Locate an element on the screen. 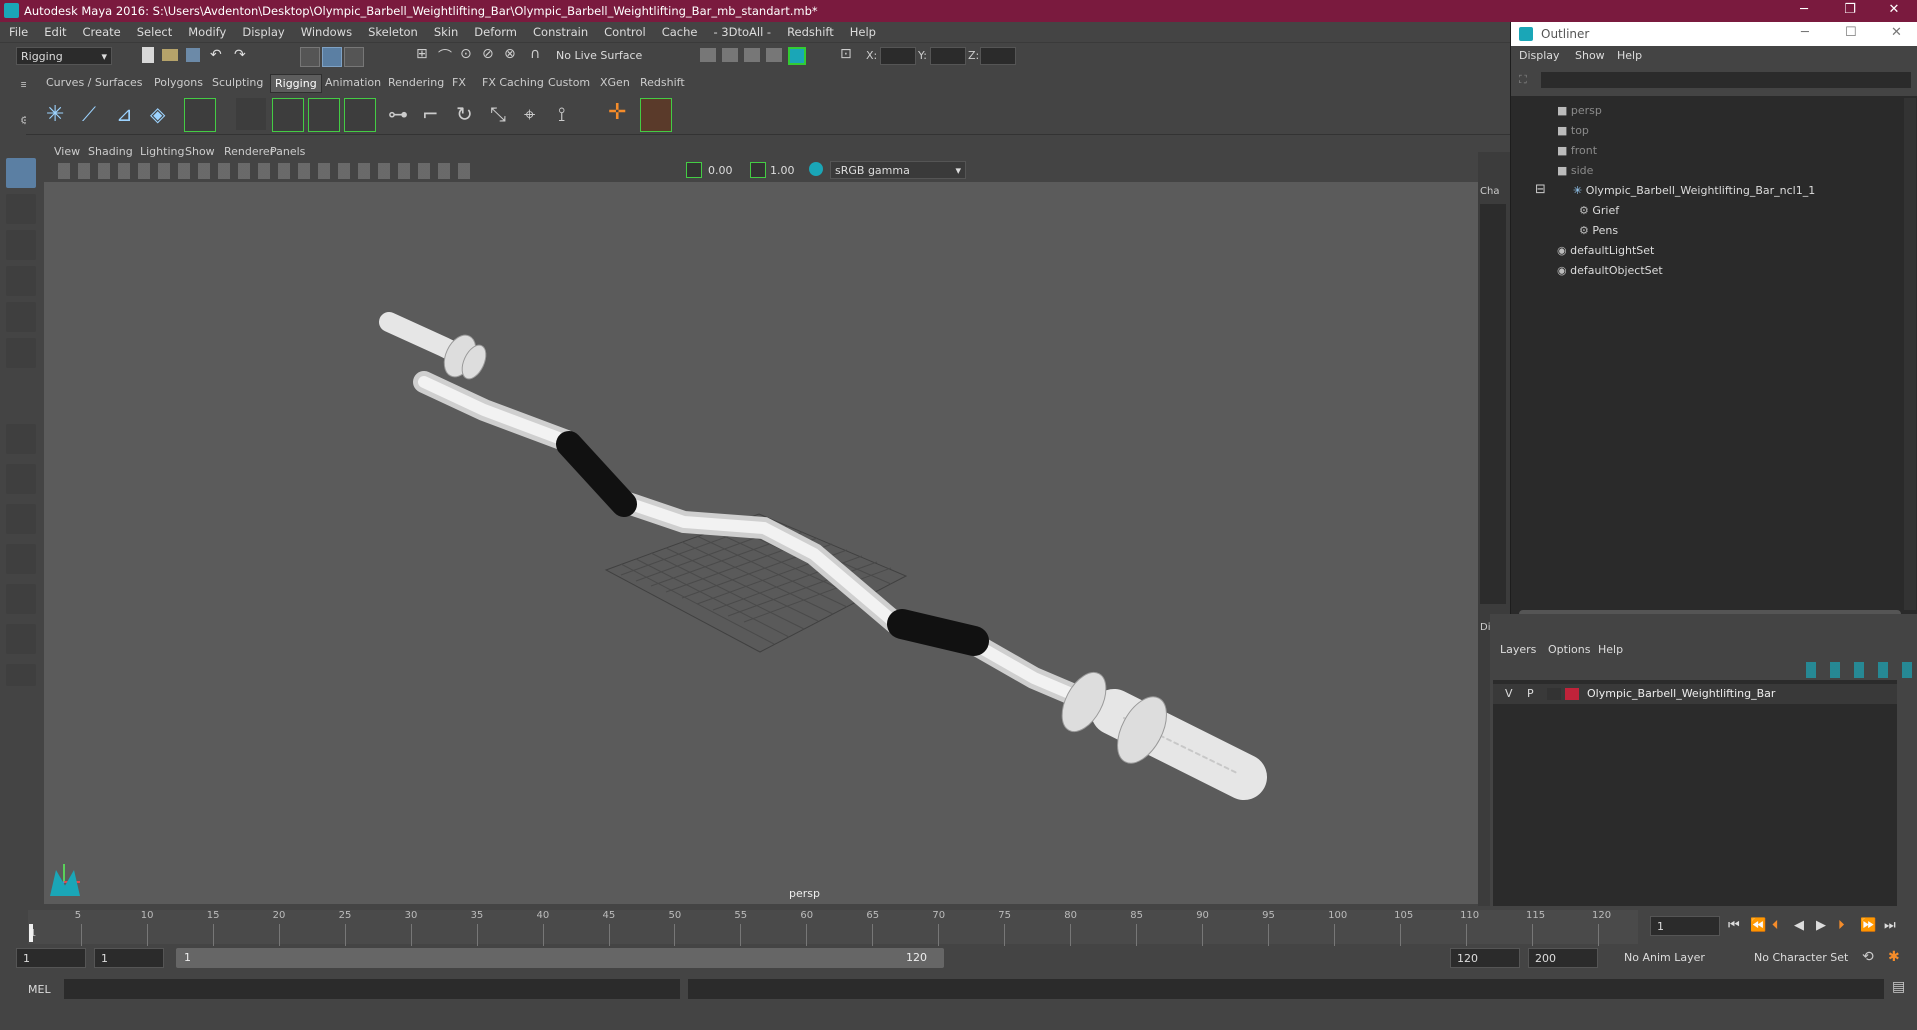  outliner-item: ■ front is located at coordinates (1577, 151).